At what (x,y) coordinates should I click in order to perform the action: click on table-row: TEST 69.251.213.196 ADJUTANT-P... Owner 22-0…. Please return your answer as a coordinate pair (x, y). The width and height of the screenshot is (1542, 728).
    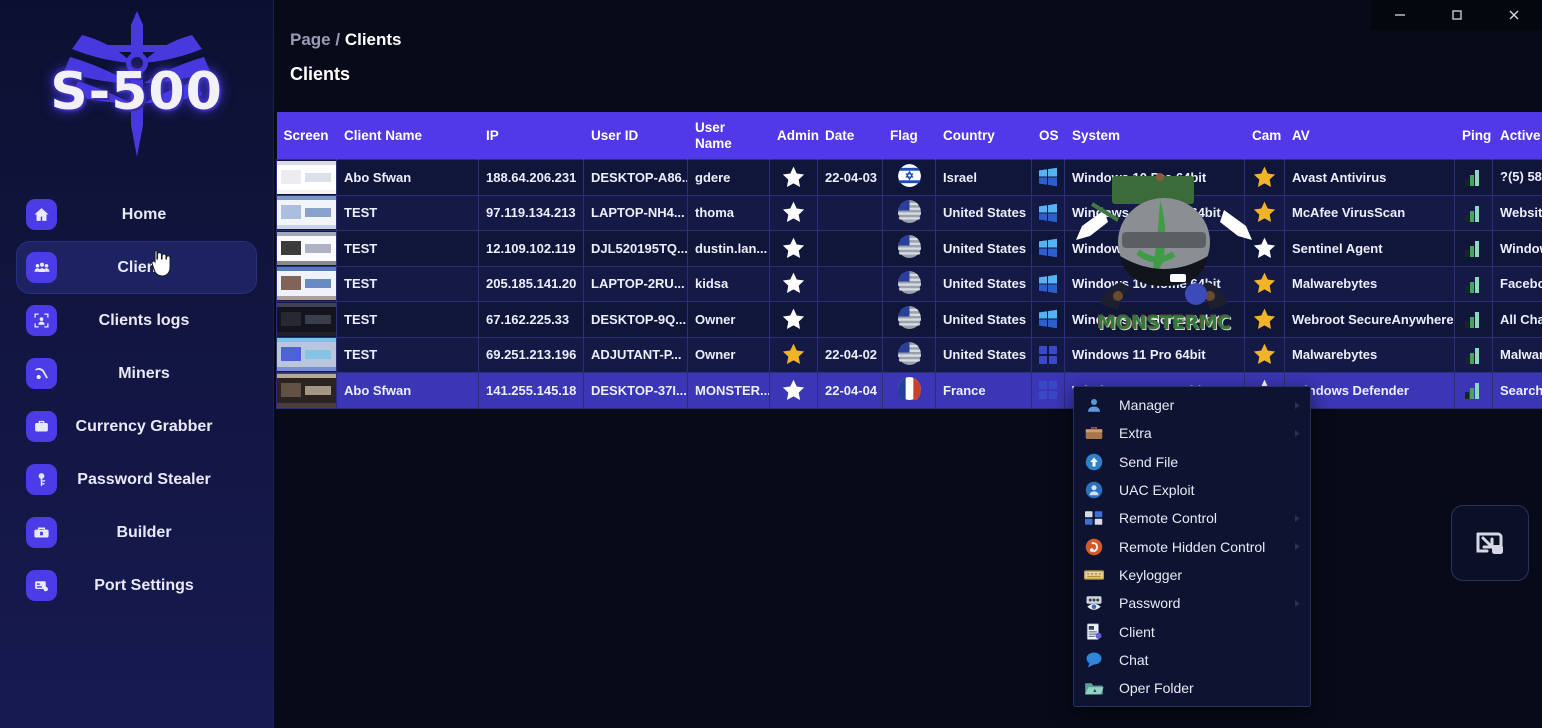
    Looking at the image, I should click on (909, 355).